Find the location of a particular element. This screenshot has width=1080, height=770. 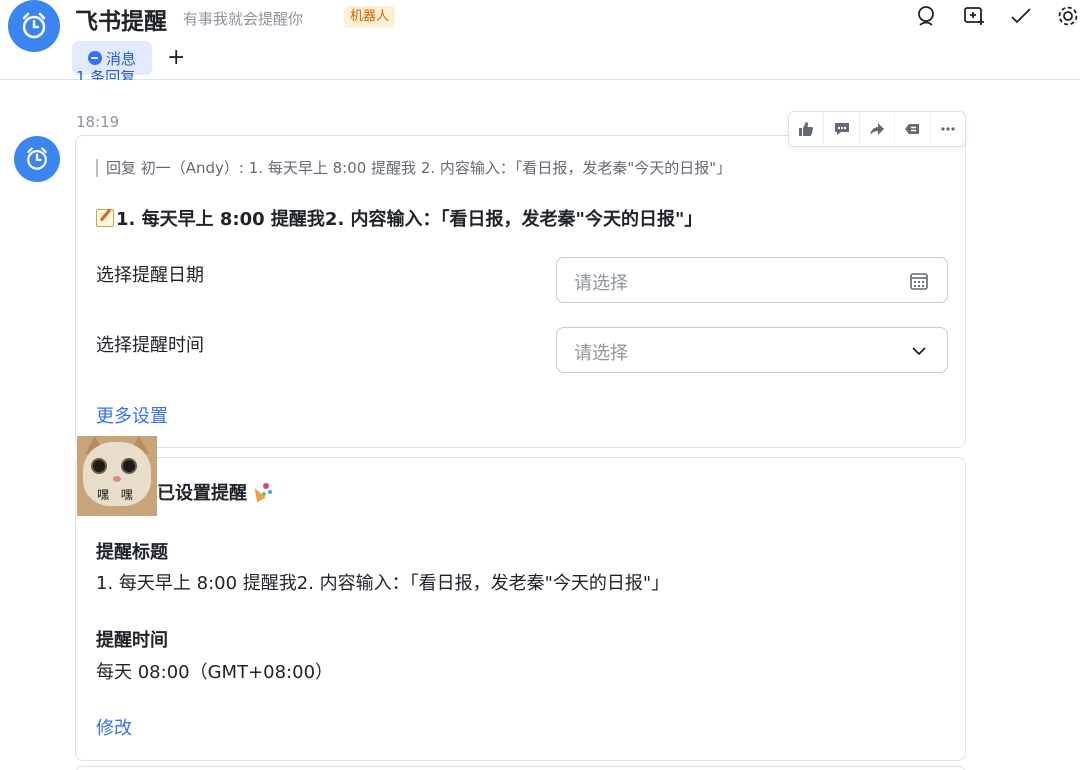

confirmation-title: 已设置提醒 is located at coordinates (215, 492).